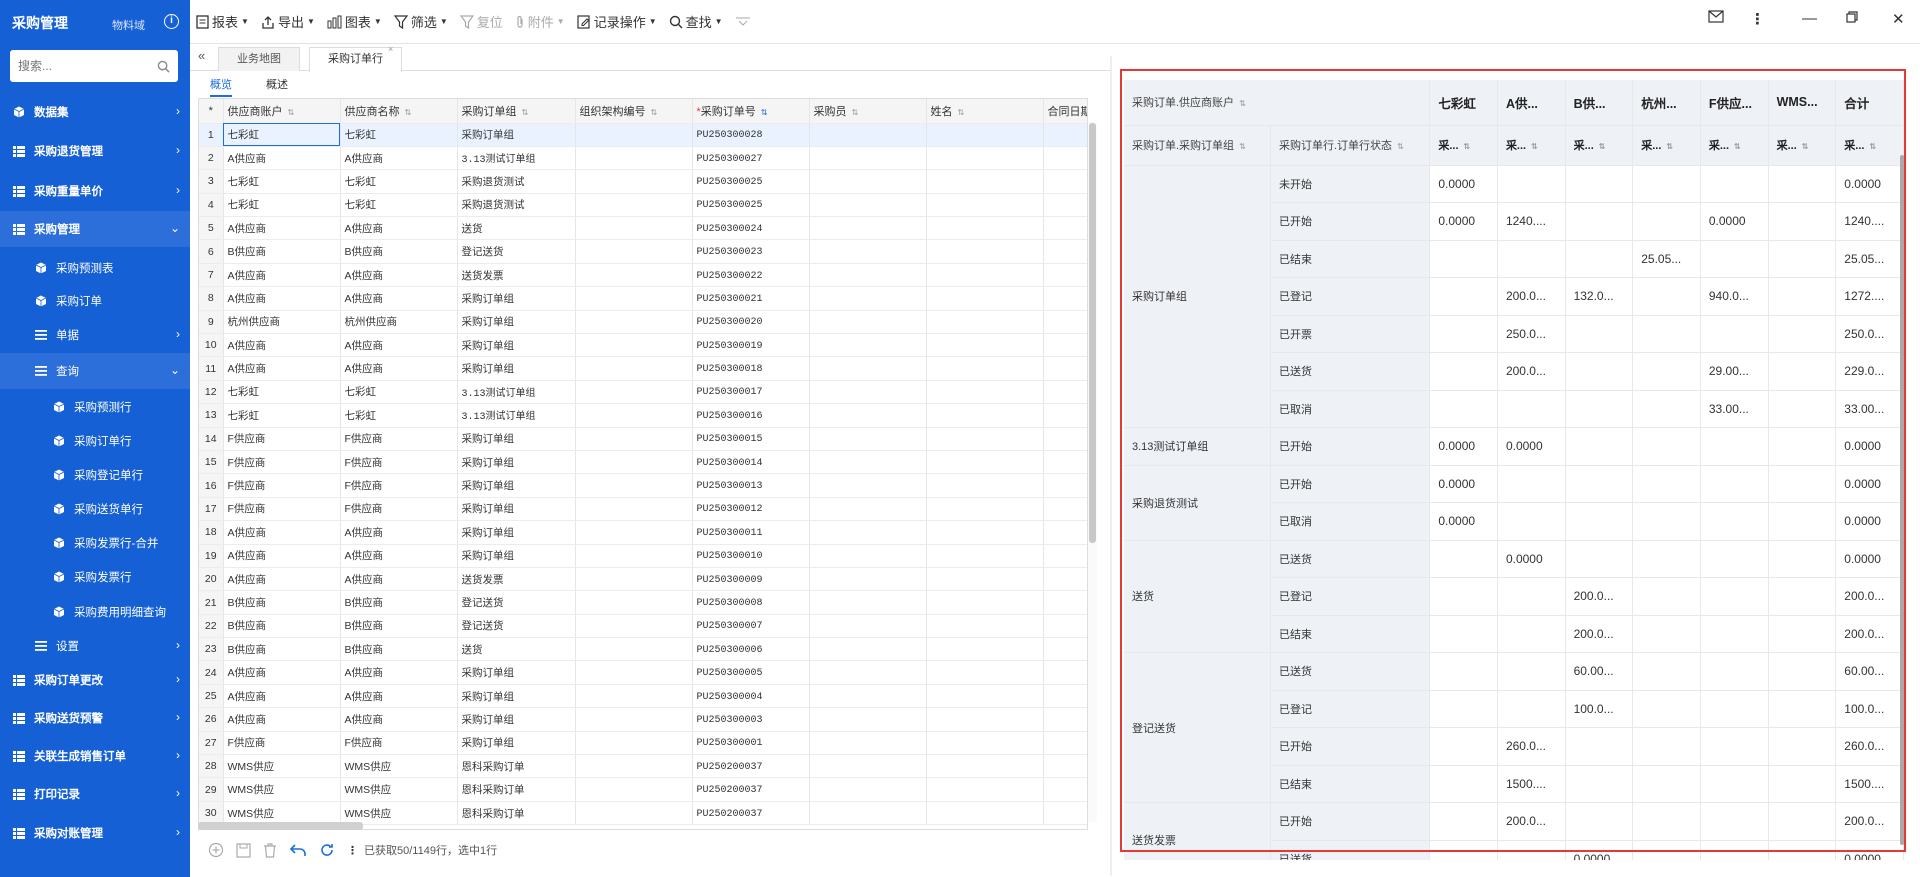 The width and height of the screenshot is (1920, 877). What do you see at coordinates (95, 191) in the screenshot?
I see `sidebar-item: 采购重量单价 ›` at bounding box center [95, 191].